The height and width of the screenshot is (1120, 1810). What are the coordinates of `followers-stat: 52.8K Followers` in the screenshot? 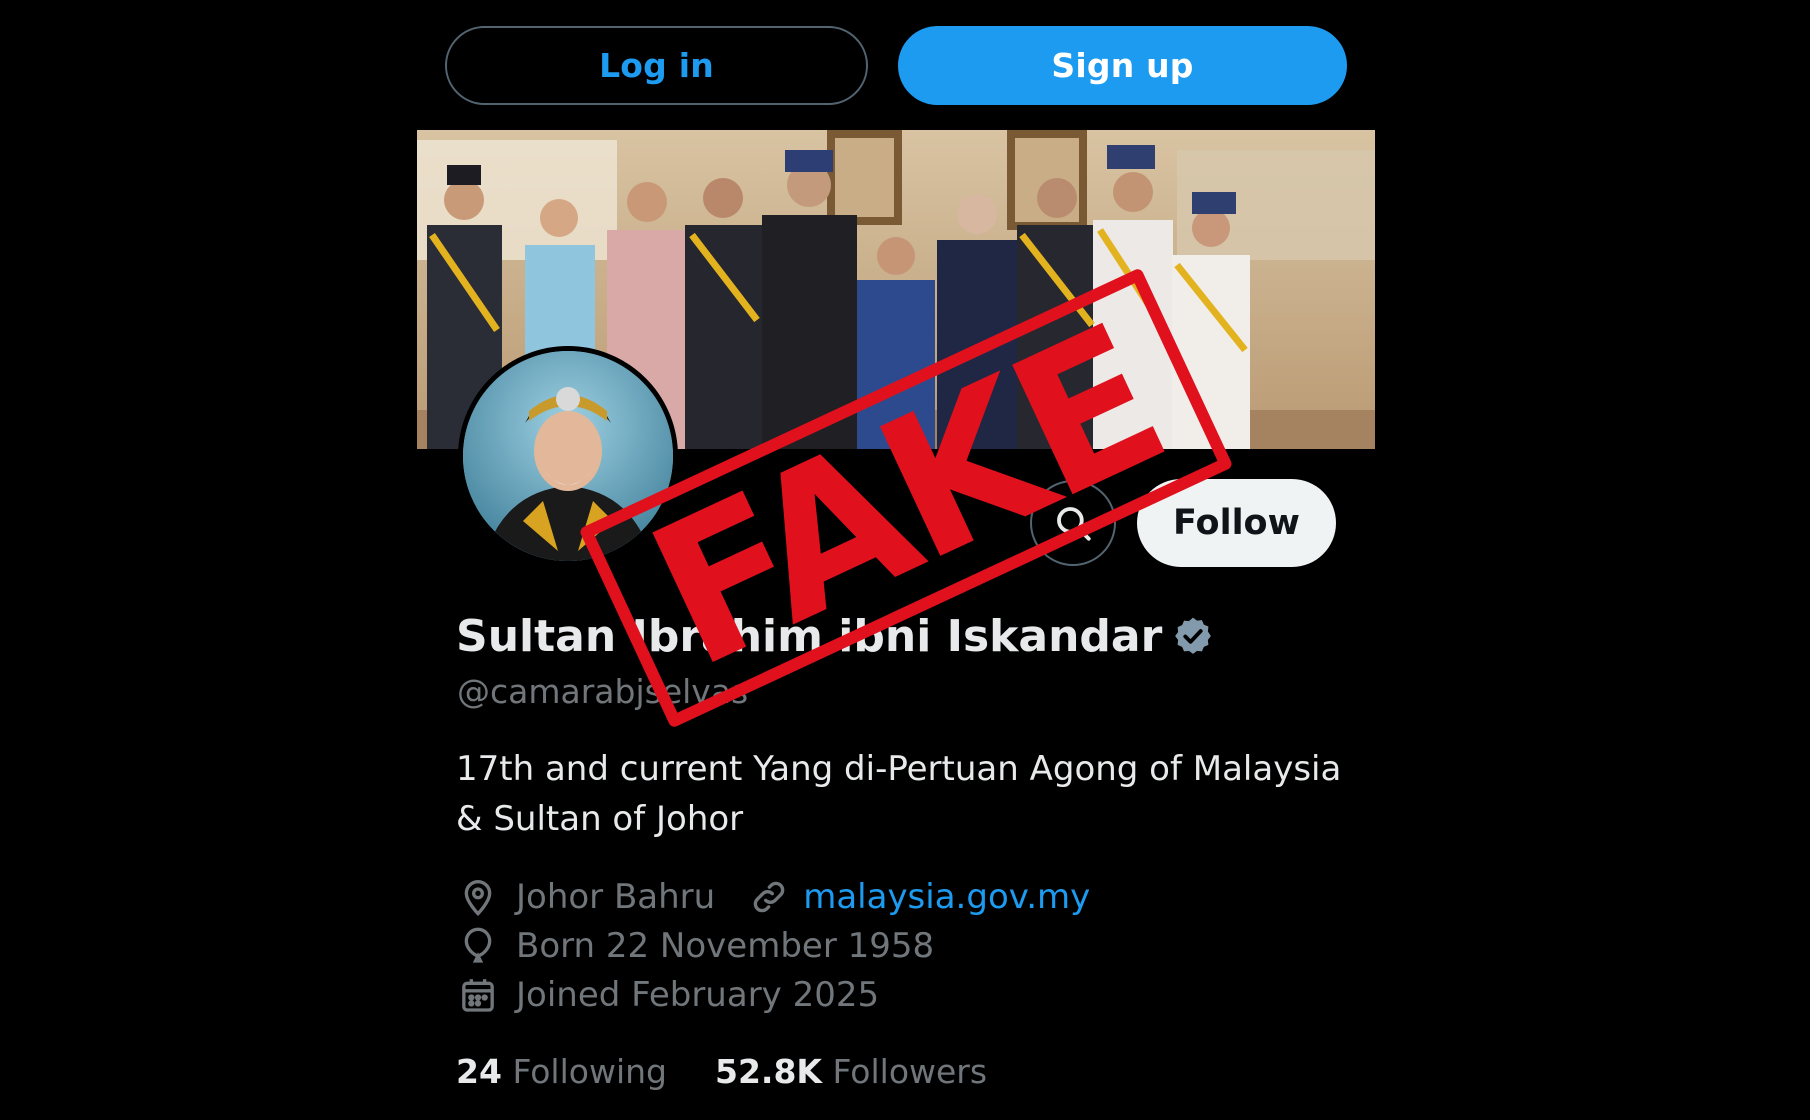 It's located at (851, 1071).